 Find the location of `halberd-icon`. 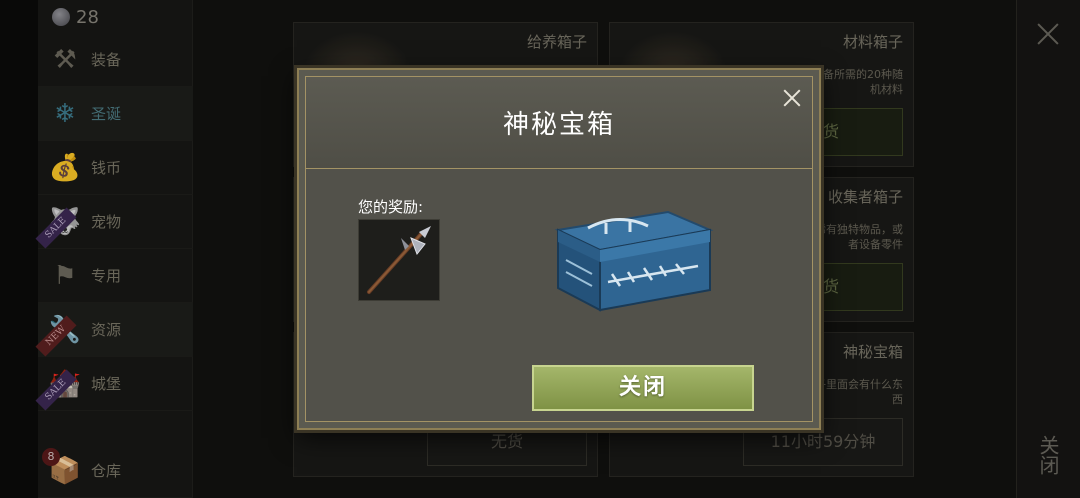

halberd-icon is located at coordinates (399, 260).